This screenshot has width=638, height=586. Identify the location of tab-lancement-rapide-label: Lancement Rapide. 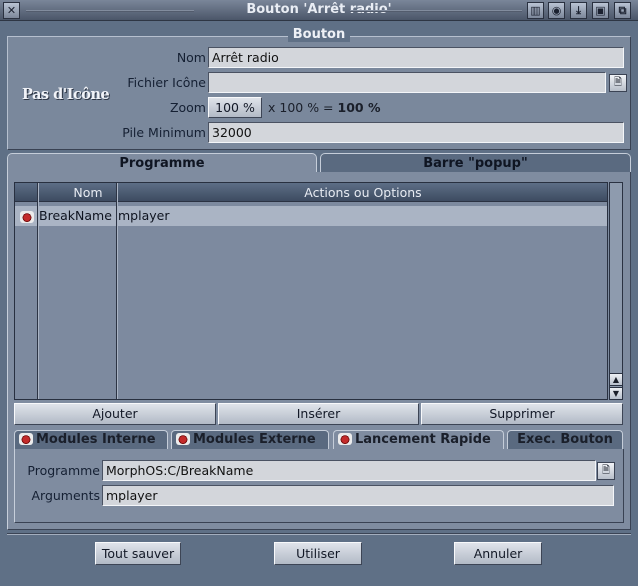
(423, 439).